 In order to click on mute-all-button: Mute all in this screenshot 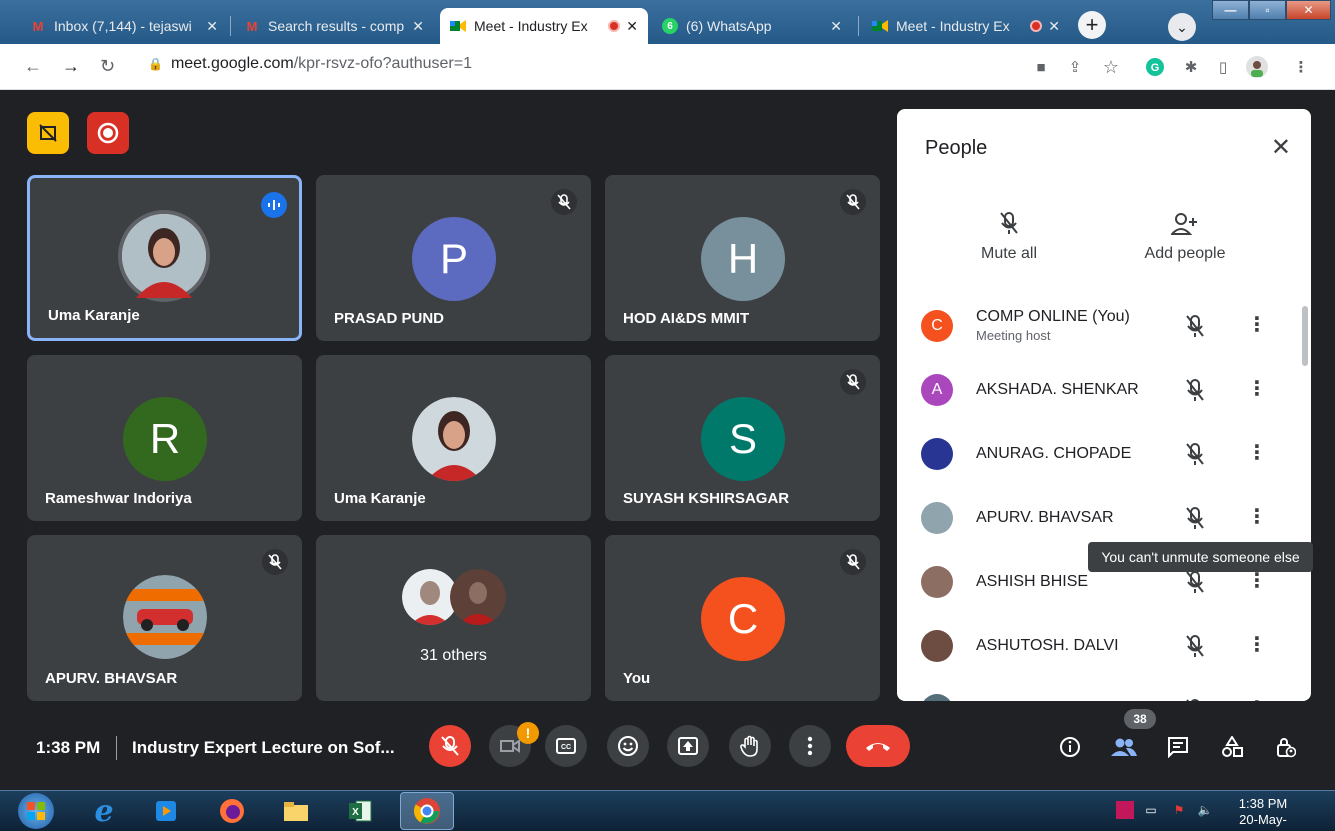, I will do `click(1009, 232)`.